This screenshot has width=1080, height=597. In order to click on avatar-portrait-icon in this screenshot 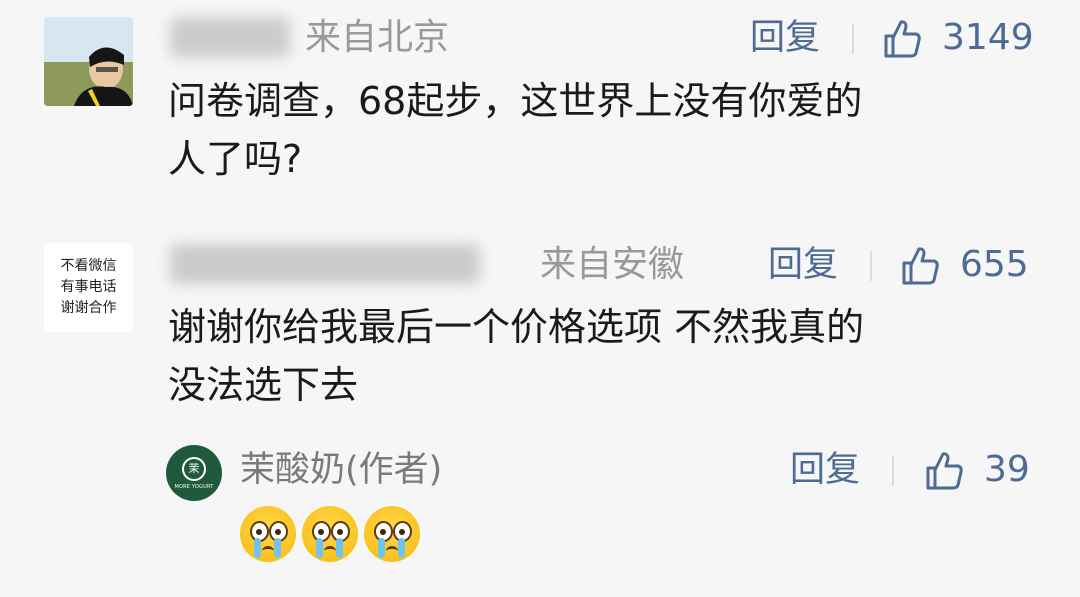, I will do `click(88, 61)`.